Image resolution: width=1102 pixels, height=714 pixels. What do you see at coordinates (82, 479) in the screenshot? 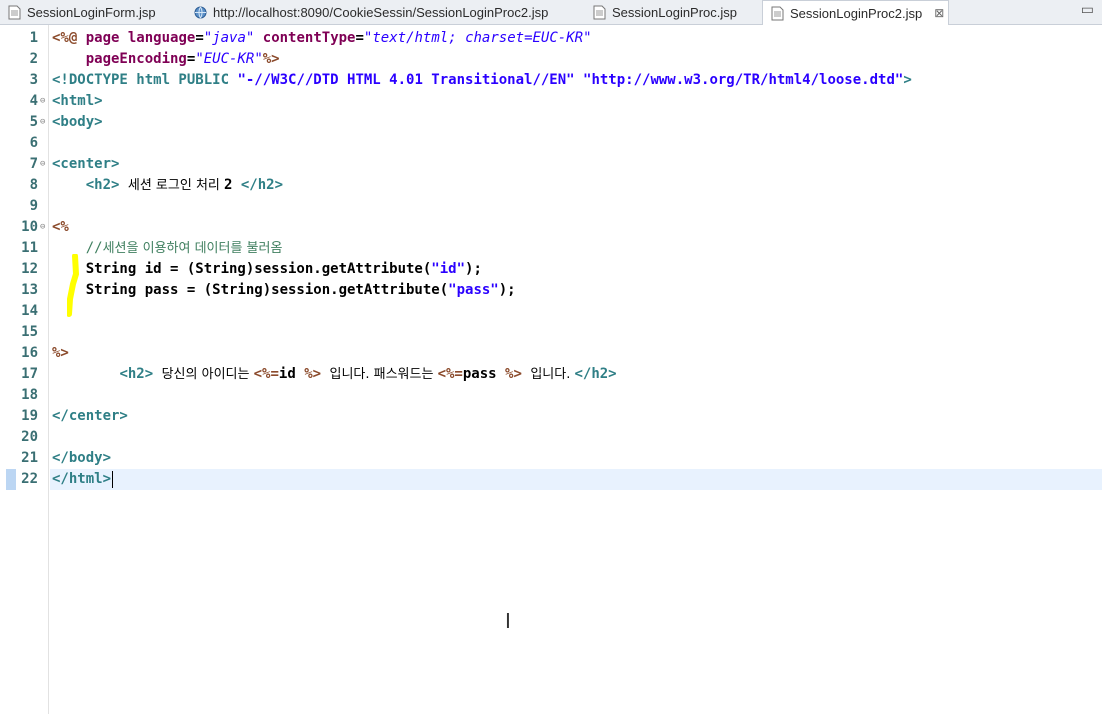
I see `code-token: </html>` at bounding box center [82, 479].